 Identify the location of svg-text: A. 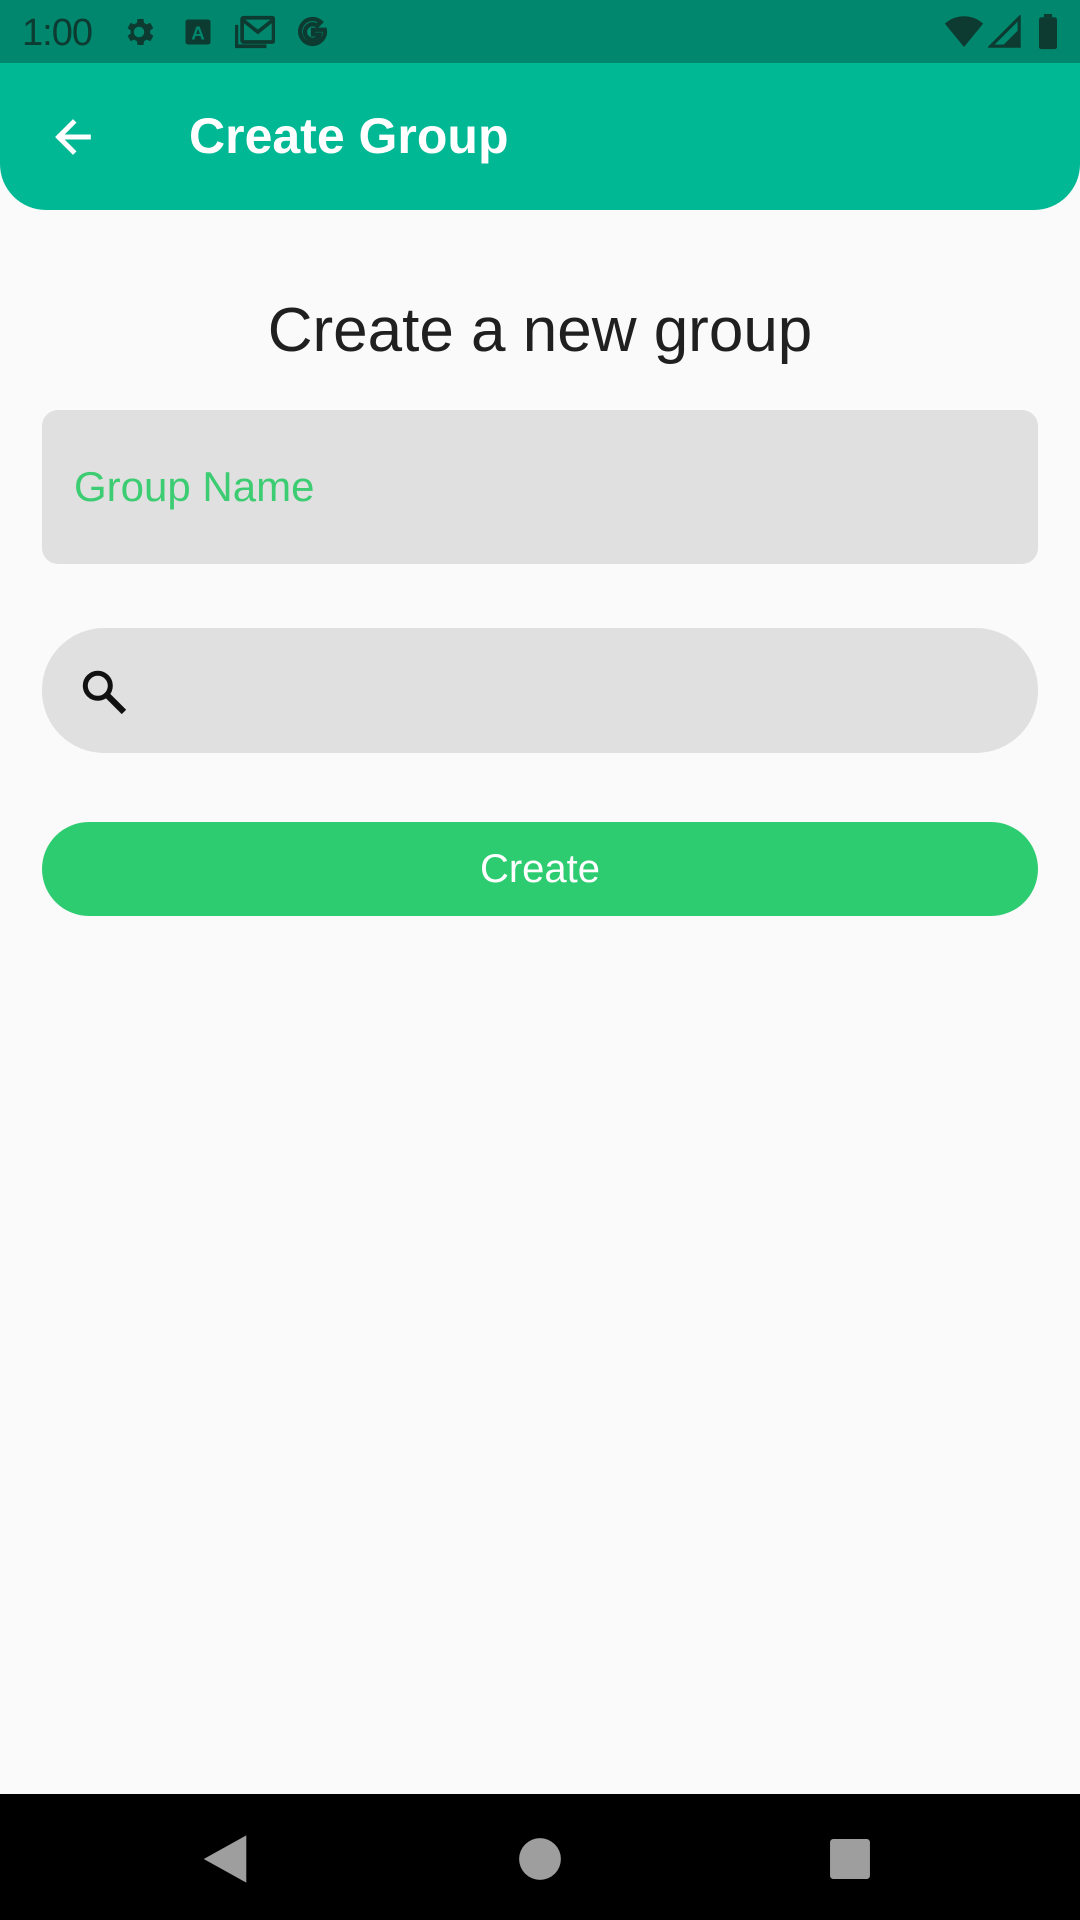
(198, 33).